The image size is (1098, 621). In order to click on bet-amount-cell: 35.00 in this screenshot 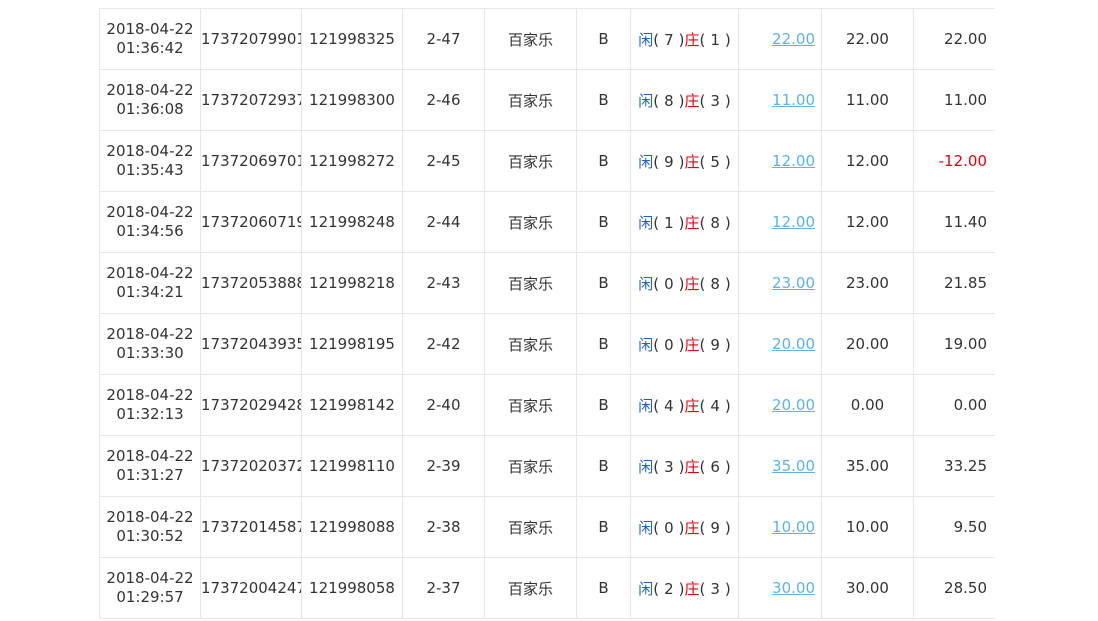, I will do `click(780, 466)`.